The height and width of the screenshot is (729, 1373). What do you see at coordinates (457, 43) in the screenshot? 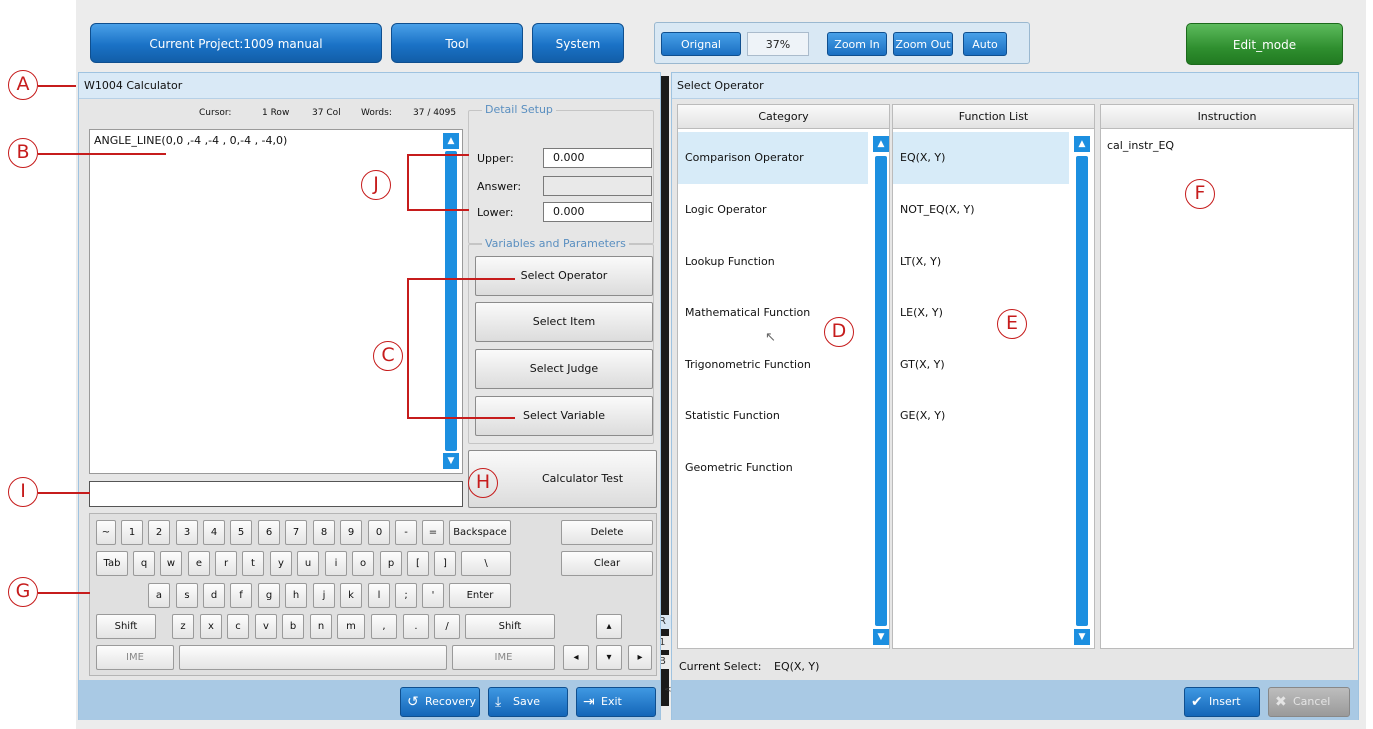
I see `tool-button: Tool` at bounding box center [457, 43].